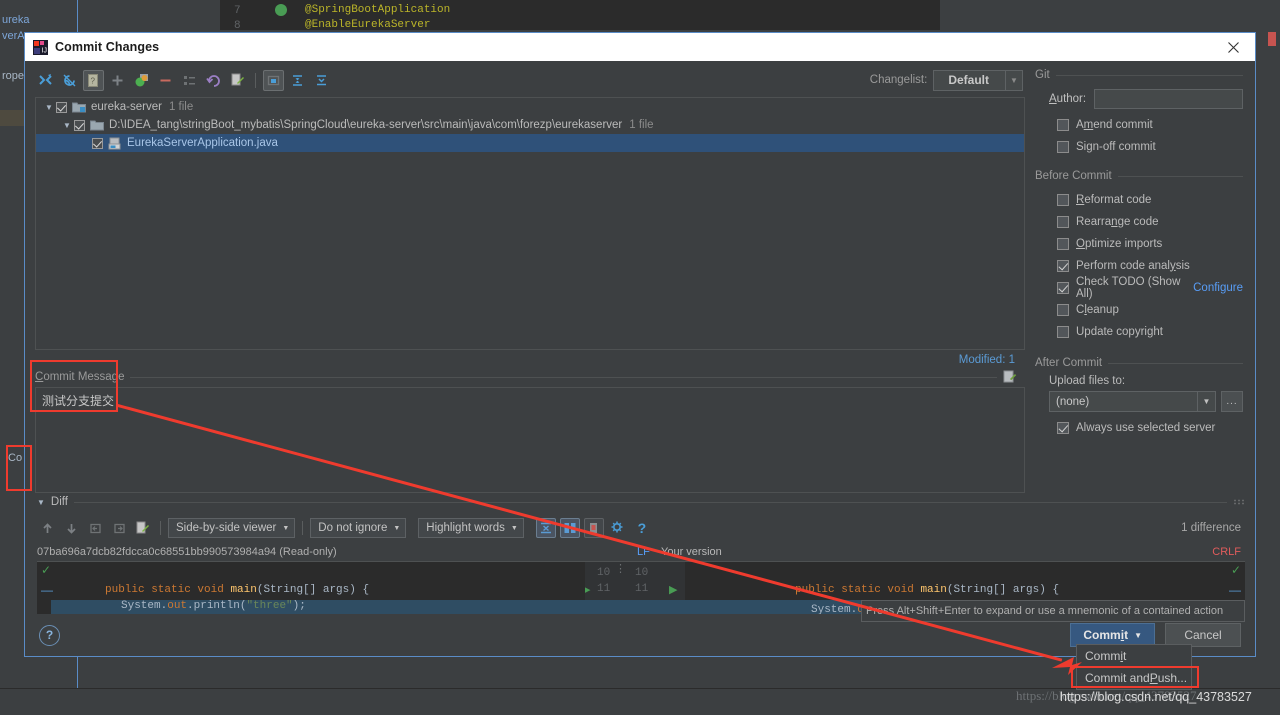 Image resolution: width=1280 pixels, height=715 pixels. What do you see at coordinates (587, 589) in the screenshot?
I see `apply-left-arrow-icon: ▶` at bounding box center [587, 589].